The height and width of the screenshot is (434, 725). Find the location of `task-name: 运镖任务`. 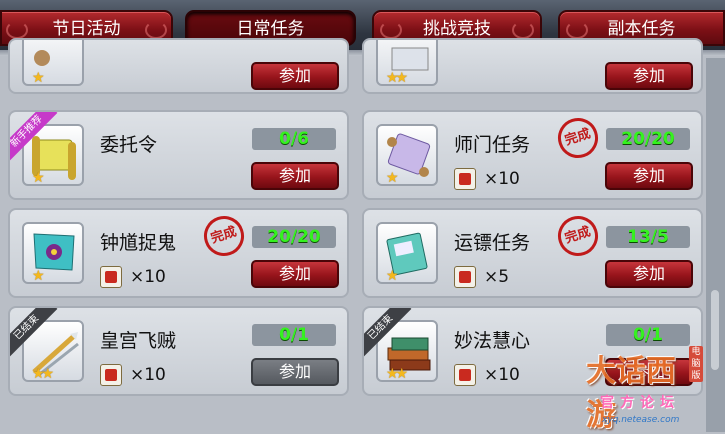

task-name: 运镖任务 is located at coordinates (492, 243).